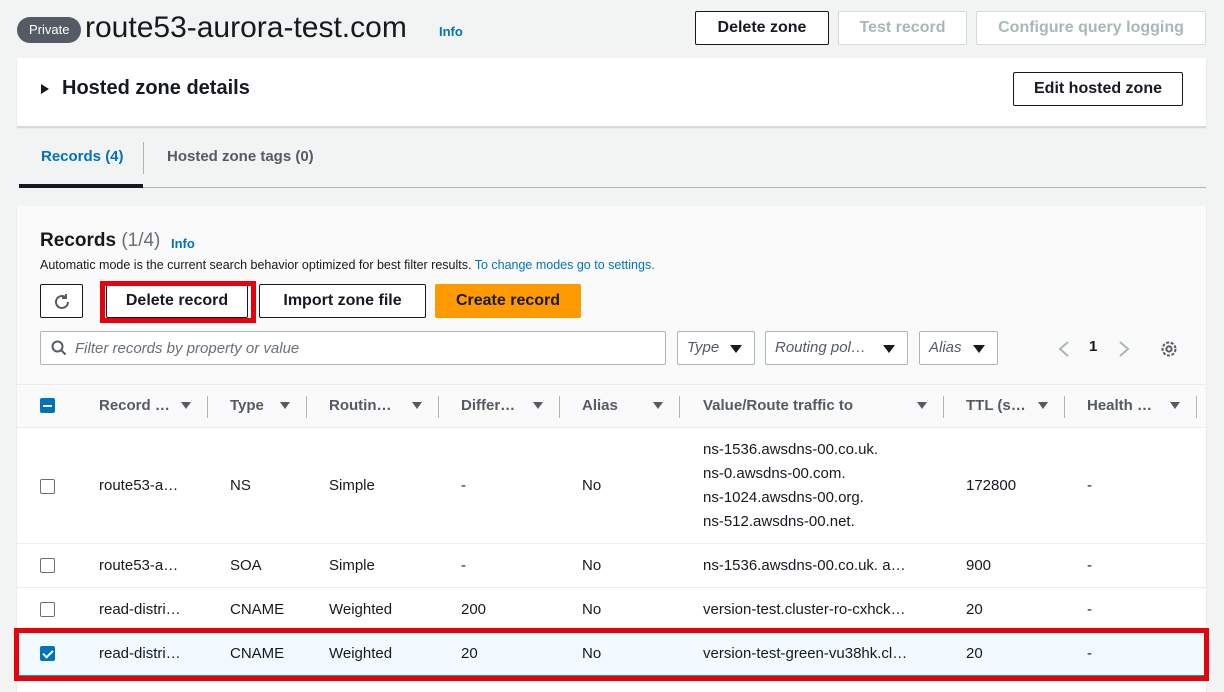  I want to click on delete-record-highlight, so click(178, 302).